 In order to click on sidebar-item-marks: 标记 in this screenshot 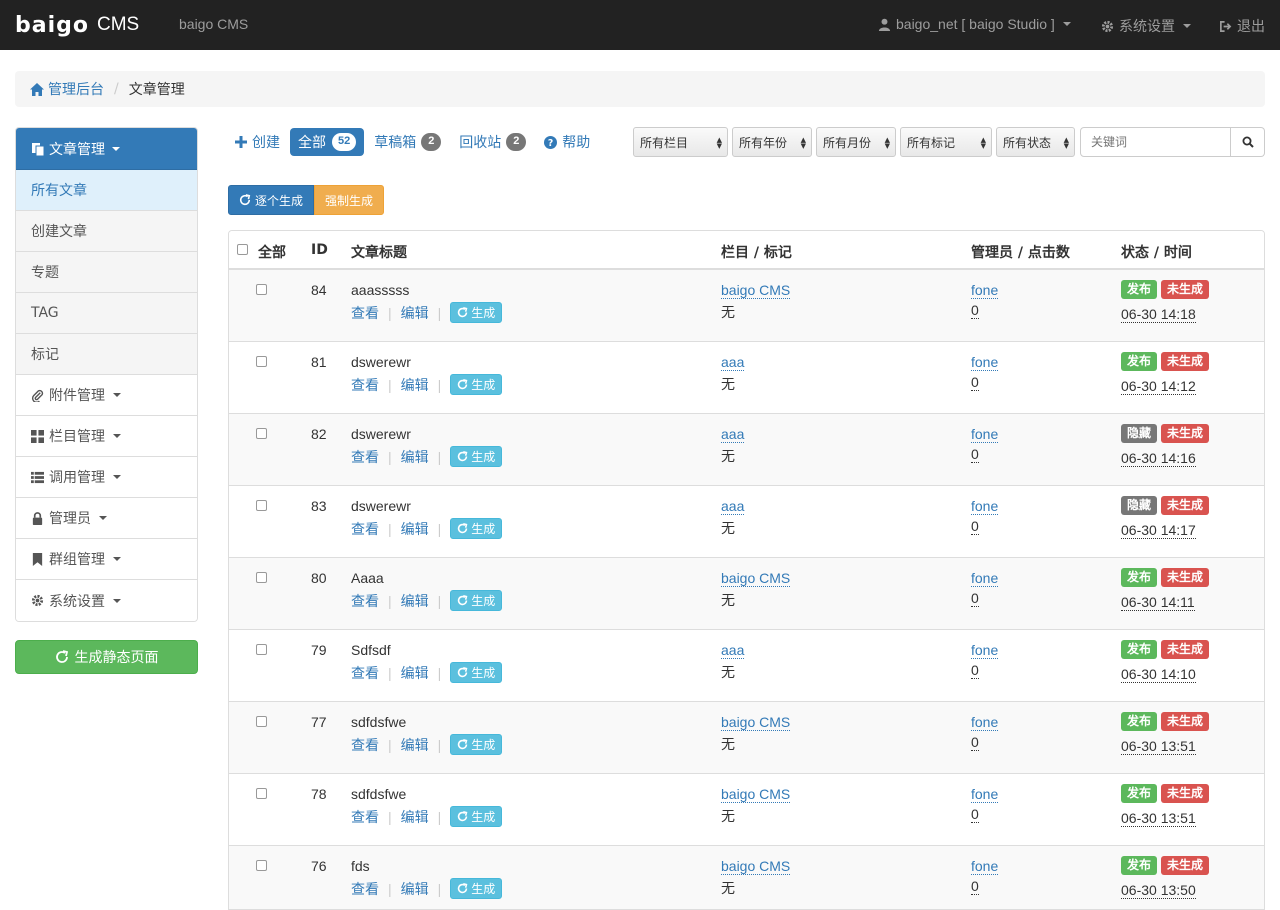, I will do `click(106, 354)`.